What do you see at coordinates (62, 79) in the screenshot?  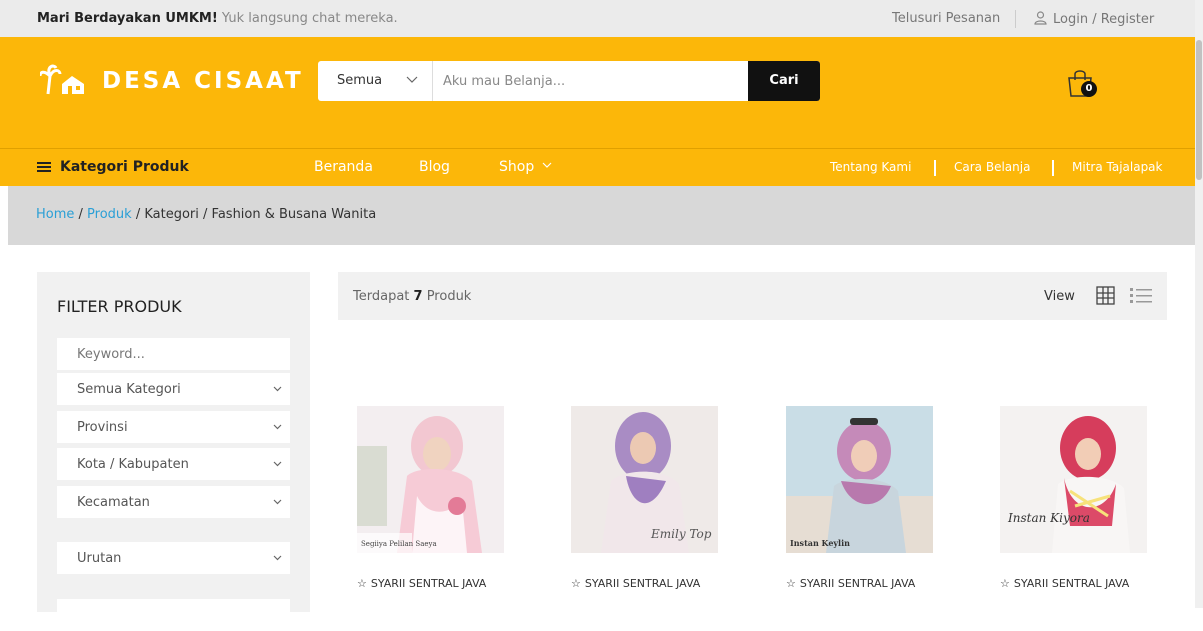 I see `palm-house-logo-icon` at bounding box center [62, 79].